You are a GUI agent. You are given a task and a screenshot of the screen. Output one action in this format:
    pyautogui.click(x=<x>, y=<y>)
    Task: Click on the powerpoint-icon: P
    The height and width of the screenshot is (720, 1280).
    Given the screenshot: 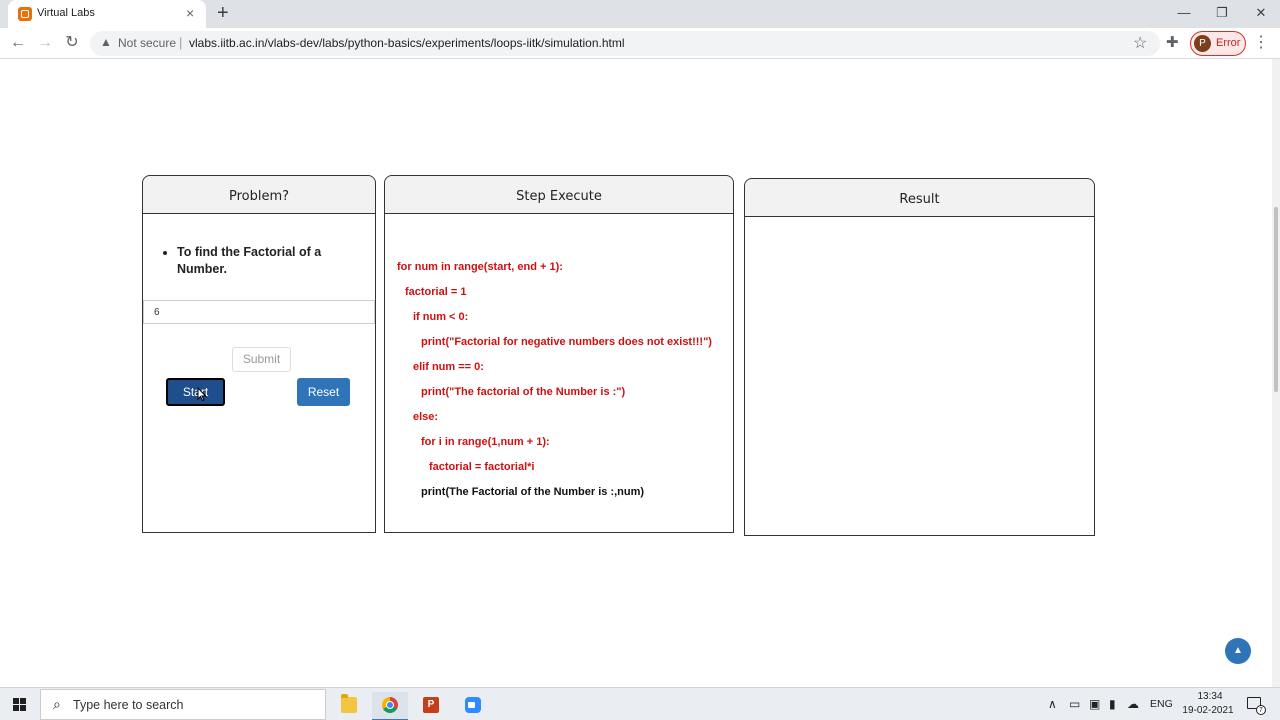 What is the action you would take?
    pyautogui.click(x=431, y=705)
    